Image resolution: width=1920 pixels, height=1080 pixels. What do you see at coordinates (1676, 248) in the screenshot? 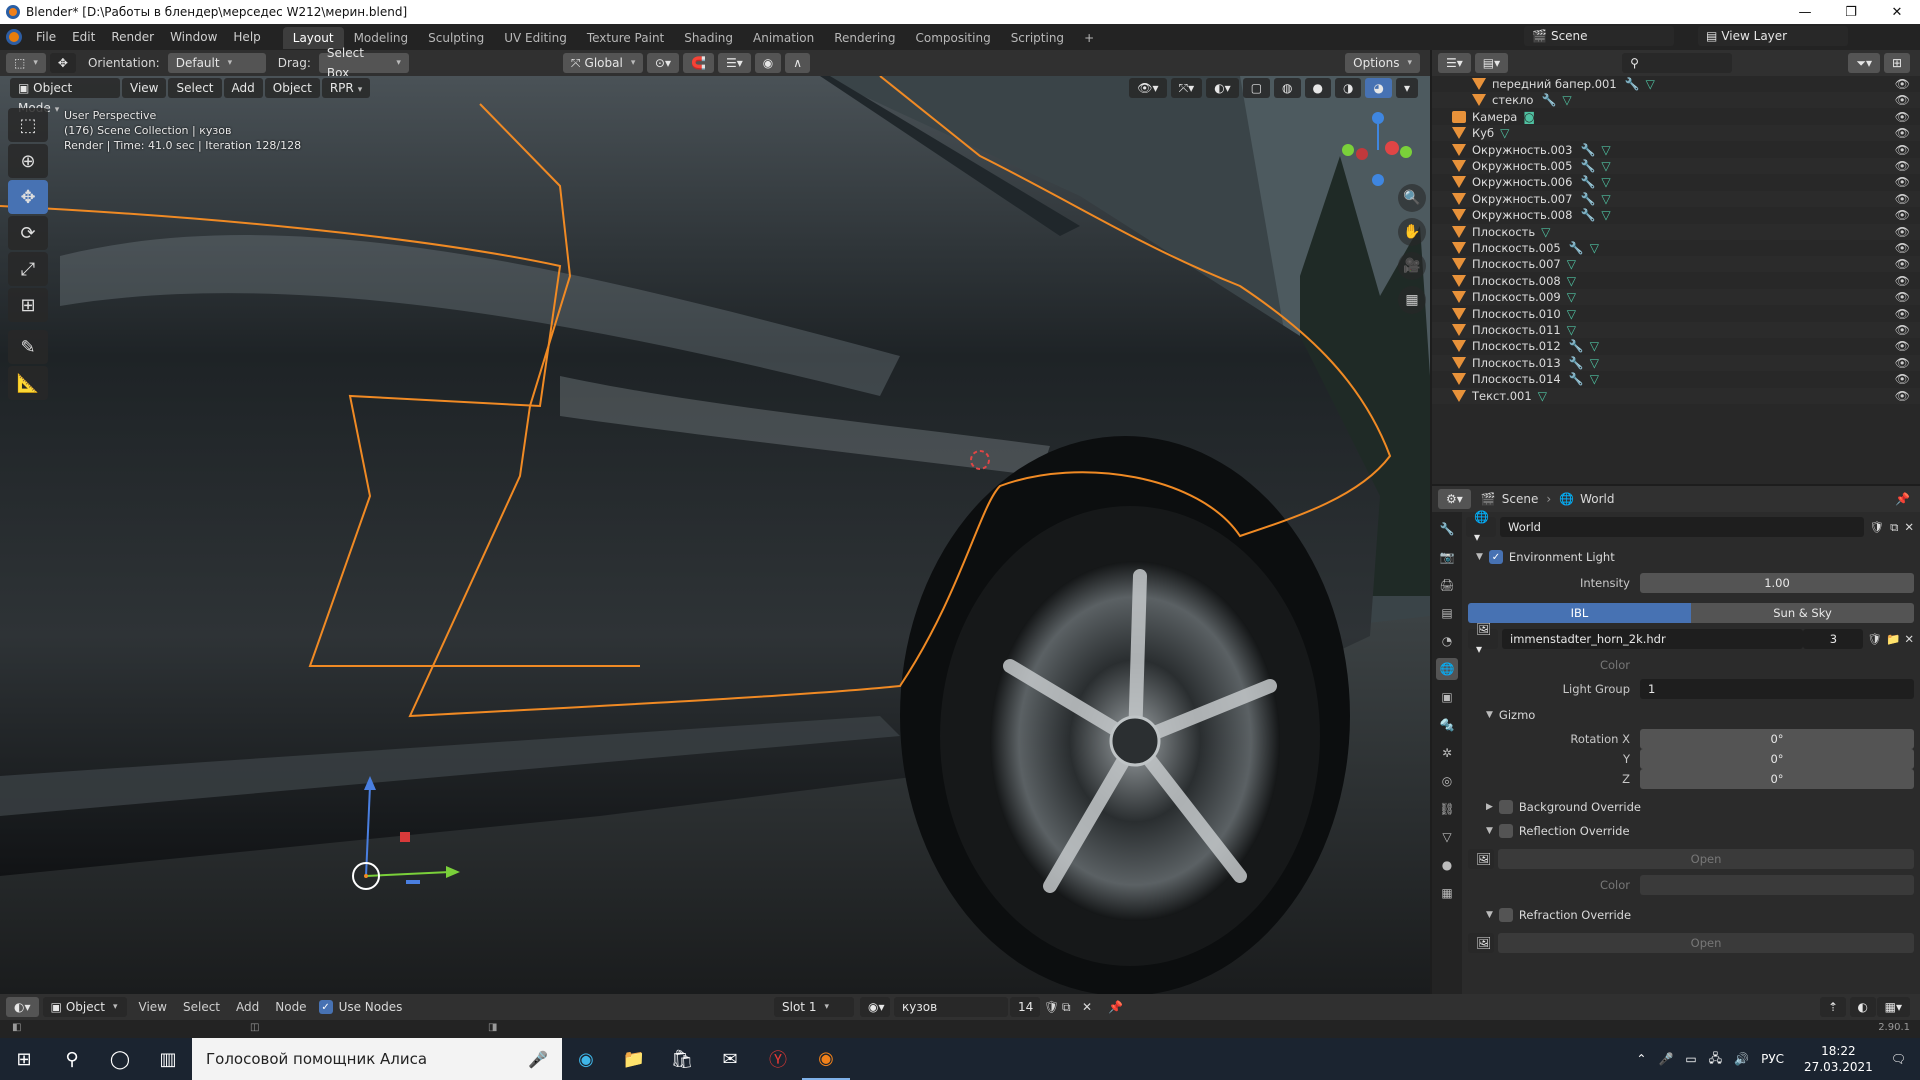
I see `outliner-row: Плоскость.005 🔧 ▽ 👁` at bounding box center [1676, 248].